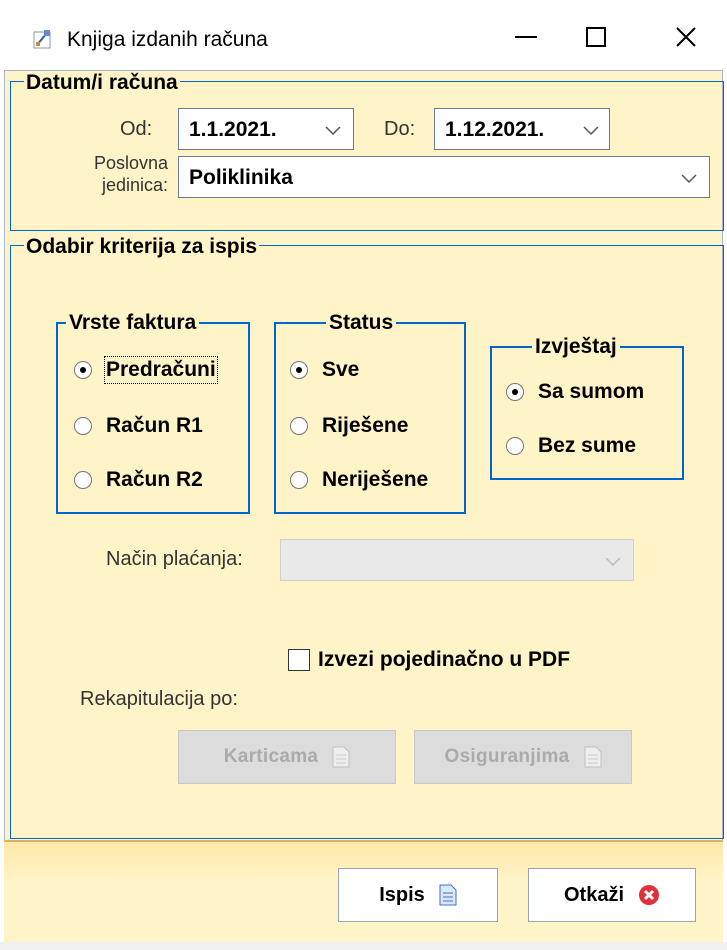 Image resolution: width=727 pixels, height=950 pixels. I want to click on radio-label: Bez sume, so click(587, 445).